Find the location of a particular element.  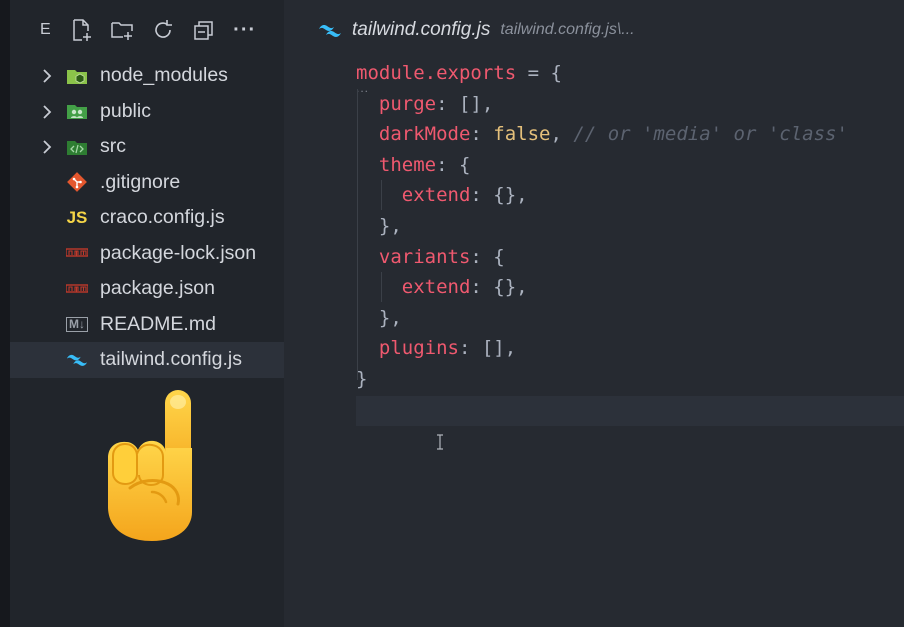

code-line: theme: { is located at coordinates (602, 165).